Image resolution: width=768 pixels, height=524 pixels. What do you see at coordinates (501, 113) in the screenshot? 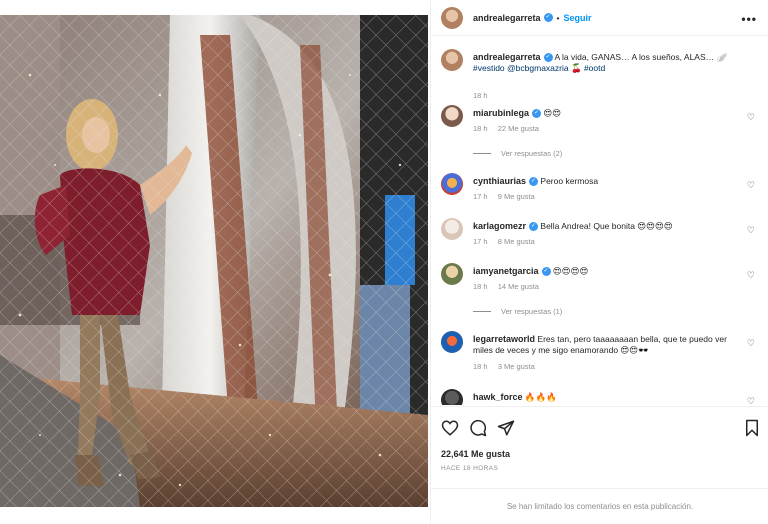
I see `comment-username: miarubinlega` at bounding box center [501, 113].